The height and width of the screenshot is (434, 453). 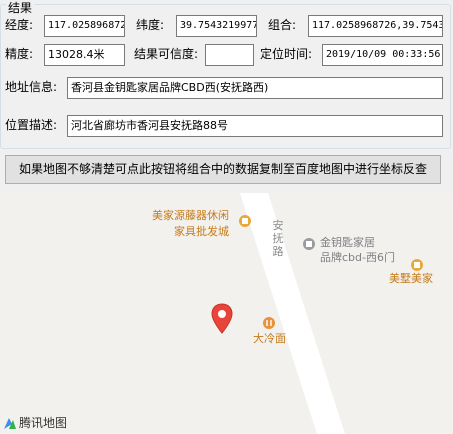 What do you see at coordinates (84, 26) in the screenshot?
I see `longitude-field: 117.0258968726` at bounding box center [84, 26].